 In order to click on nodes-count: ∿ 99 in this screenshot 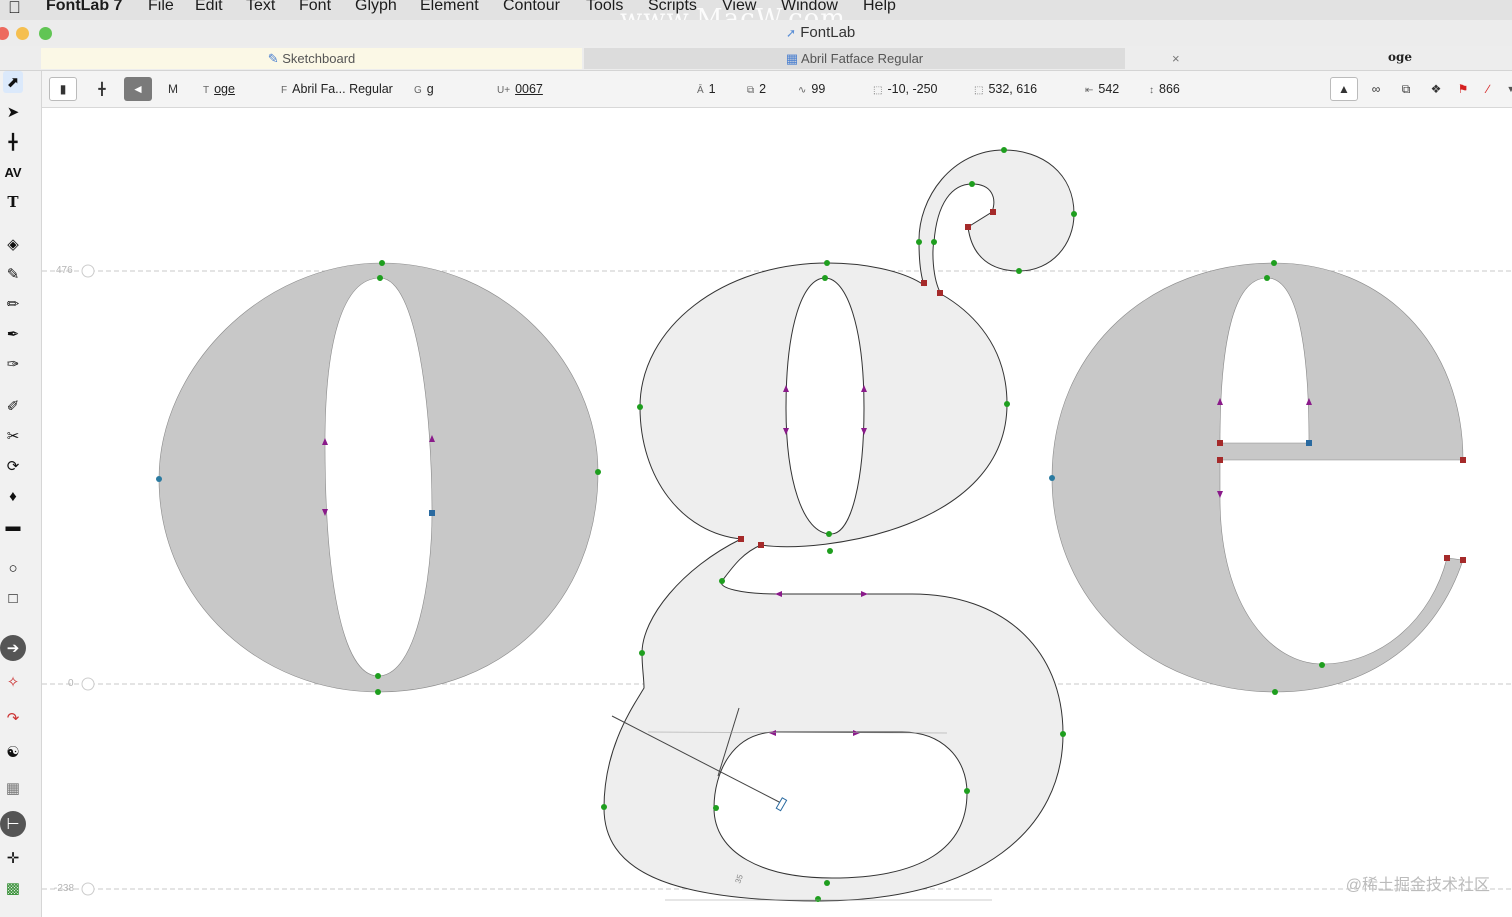, I will do `click(812, 89)`.